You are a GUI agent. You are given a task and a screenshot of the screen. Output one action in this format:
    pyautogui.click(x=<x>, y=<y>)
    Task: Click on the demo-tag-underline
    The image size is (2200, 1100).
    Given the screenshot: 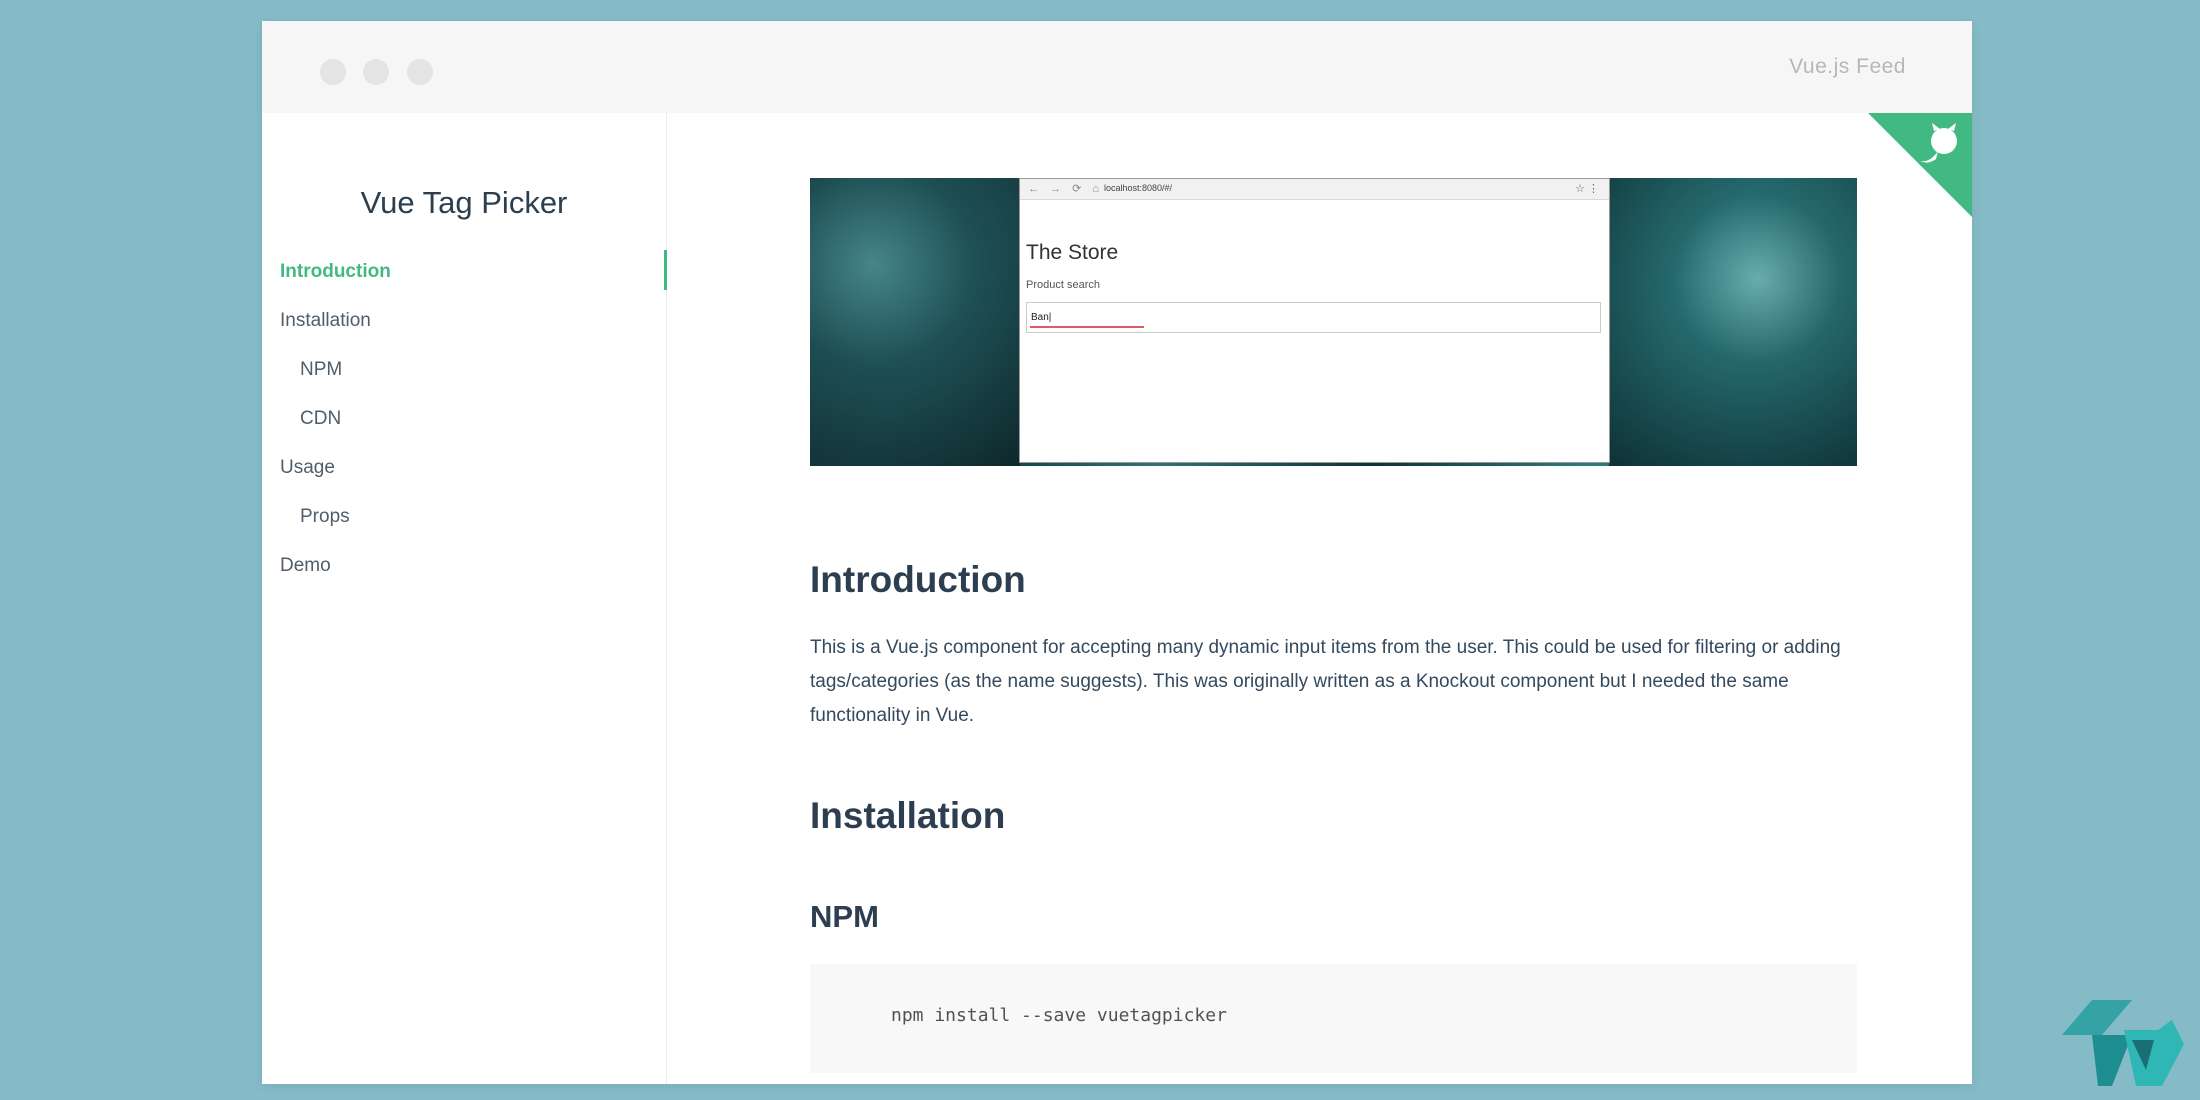 What is the action you would take?
    pyautogui.click(x=1087, y=327)
    